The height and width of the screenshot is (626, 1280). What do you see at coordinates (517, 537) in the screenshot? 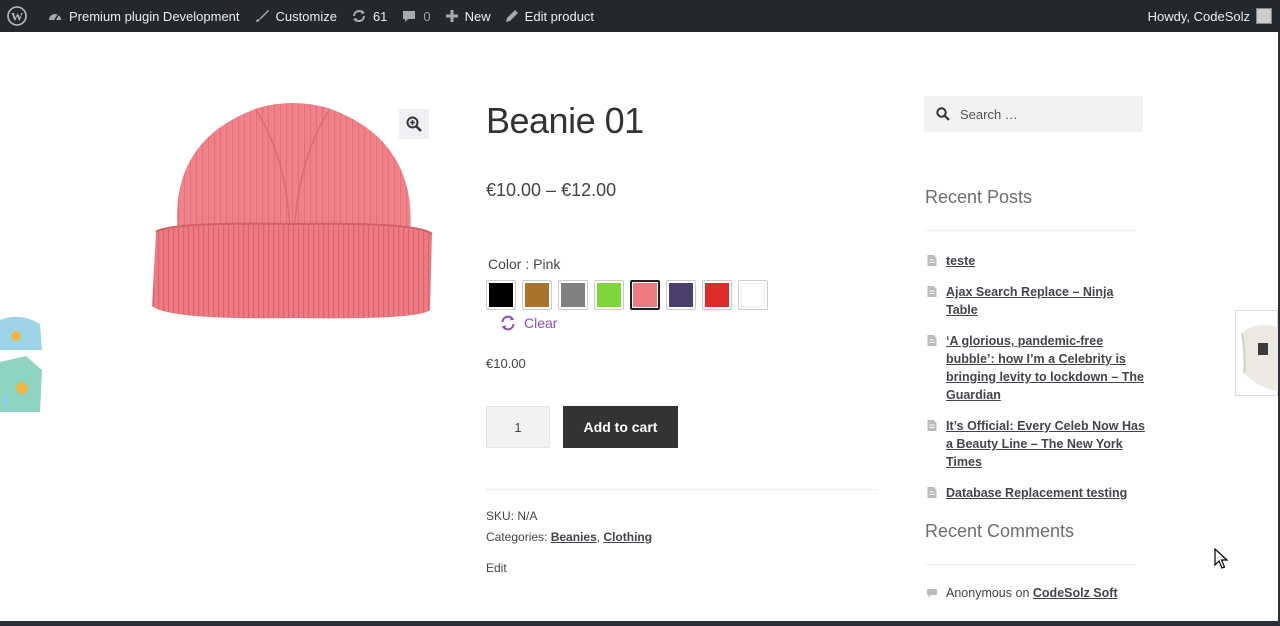
I see `categories-label: Categories:` at bounding box center [517, 537].